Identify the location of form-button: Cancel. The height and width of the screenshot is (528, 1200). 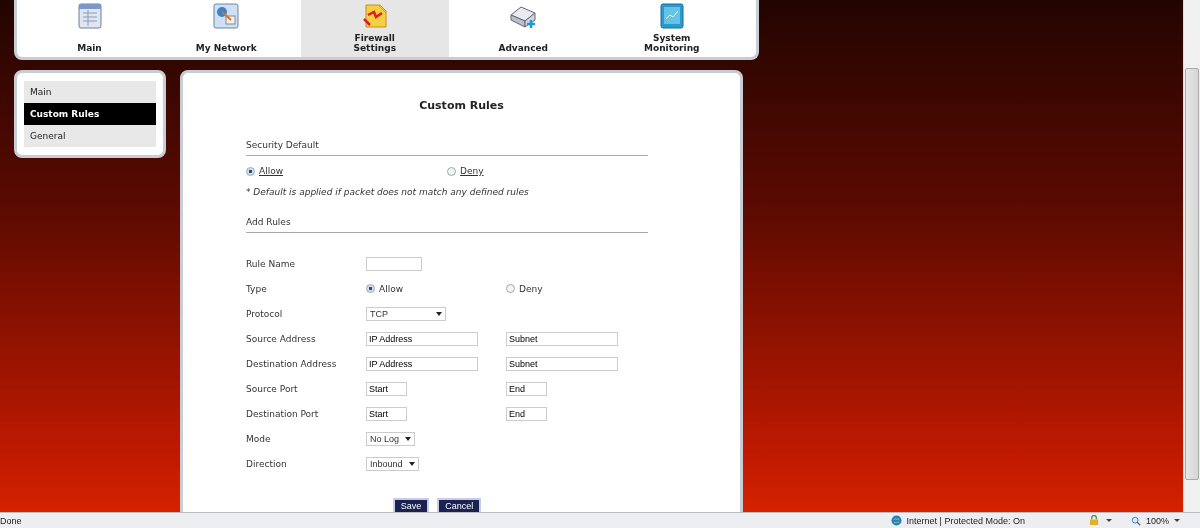
(459, 505).